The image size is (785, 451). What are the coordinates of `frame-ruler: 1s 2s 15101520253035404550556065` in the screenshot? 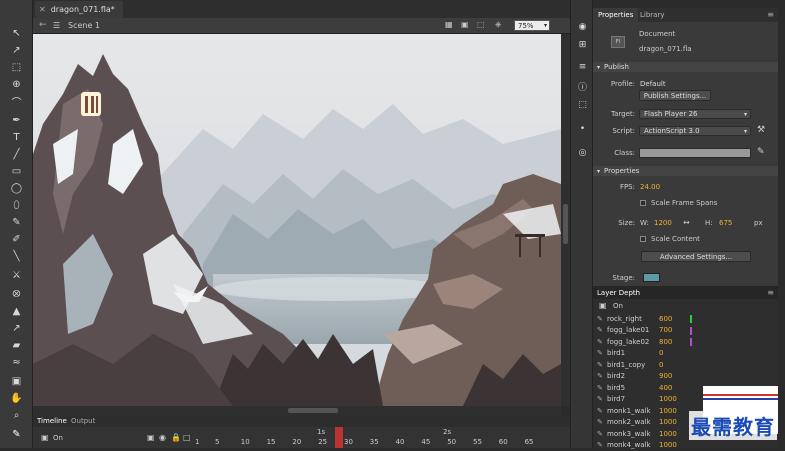 It's located at (381, 437).